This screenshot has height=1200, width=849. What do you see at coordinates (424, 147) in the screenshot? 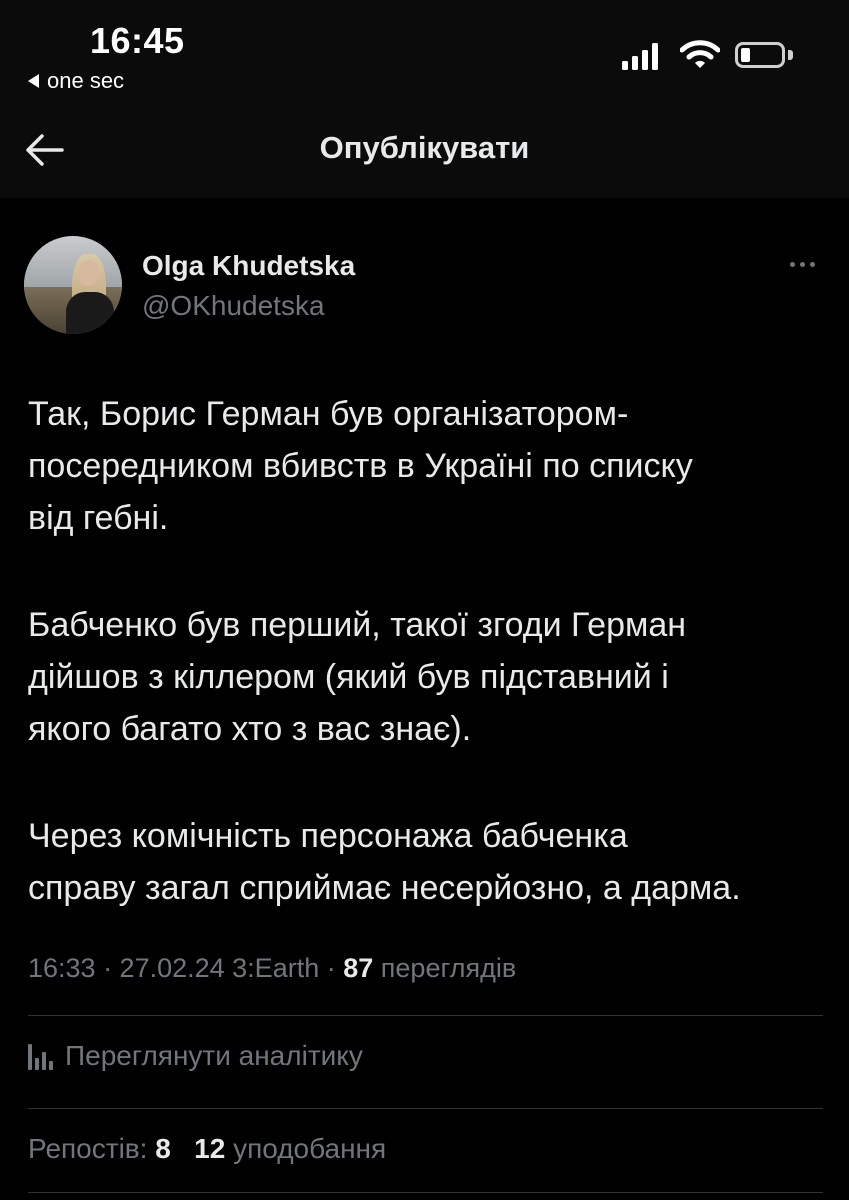
I see `page-title: Опублікувати` at bounding box center [424, 147].